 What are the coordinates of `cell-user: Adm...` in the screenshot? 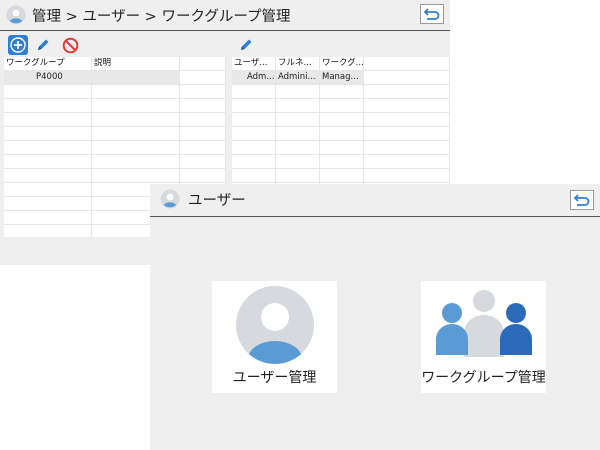 It's located at (254, 77).